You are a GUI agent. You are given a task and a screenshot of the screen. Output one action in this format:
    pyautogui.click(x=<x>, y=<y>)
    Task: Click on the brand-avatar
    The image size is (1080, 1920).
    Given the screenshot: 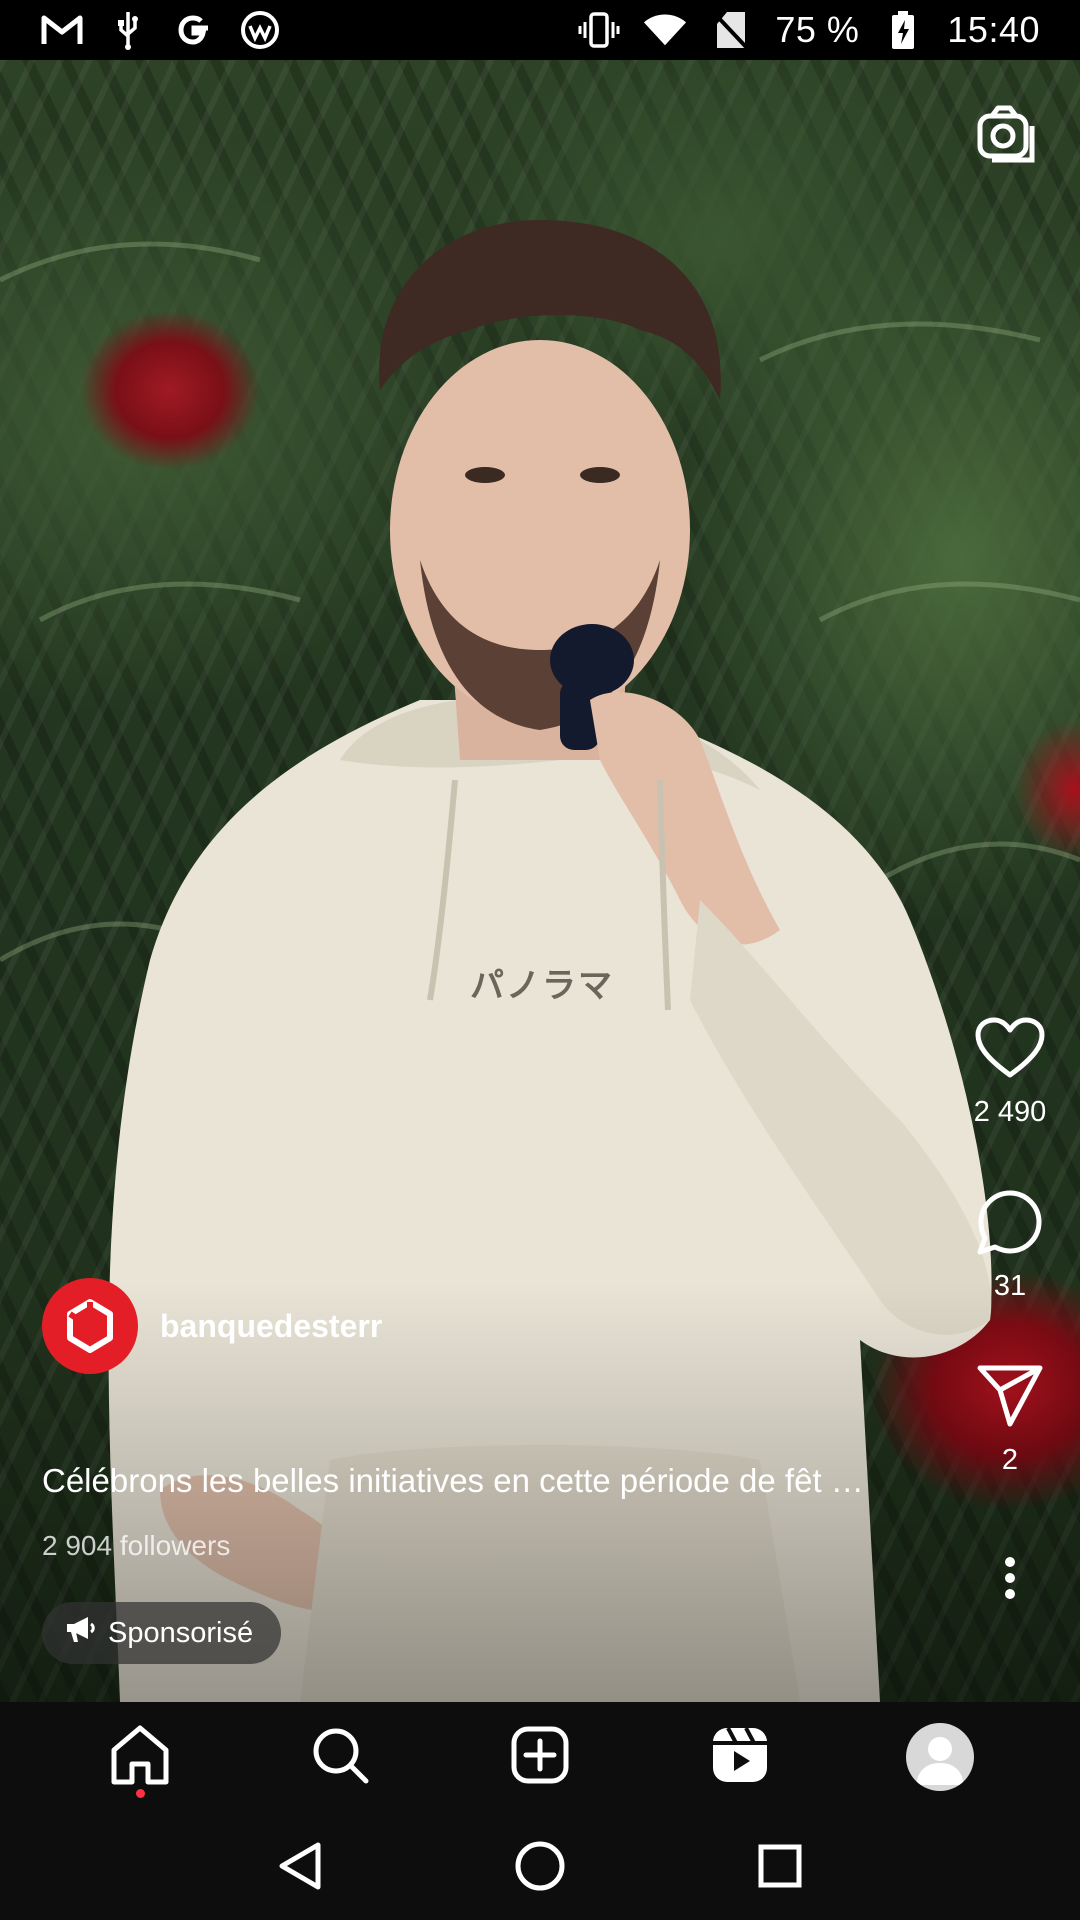 What is the action you would take?
    pyautogui.click(x=90, y=1326)
    